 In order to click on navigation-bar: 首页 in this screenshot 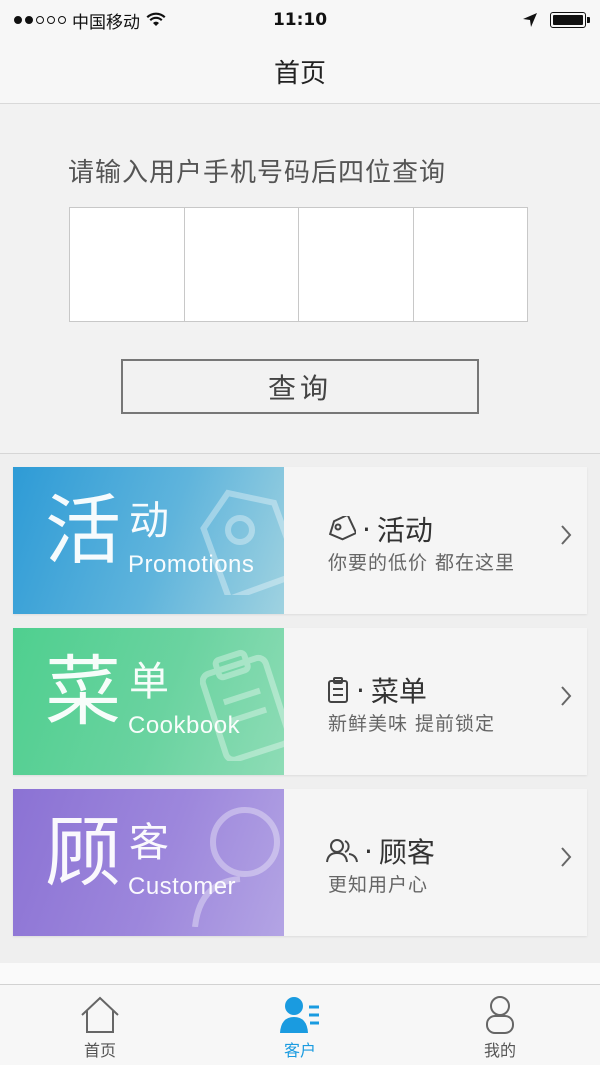, I will do `click(300, 72)`.